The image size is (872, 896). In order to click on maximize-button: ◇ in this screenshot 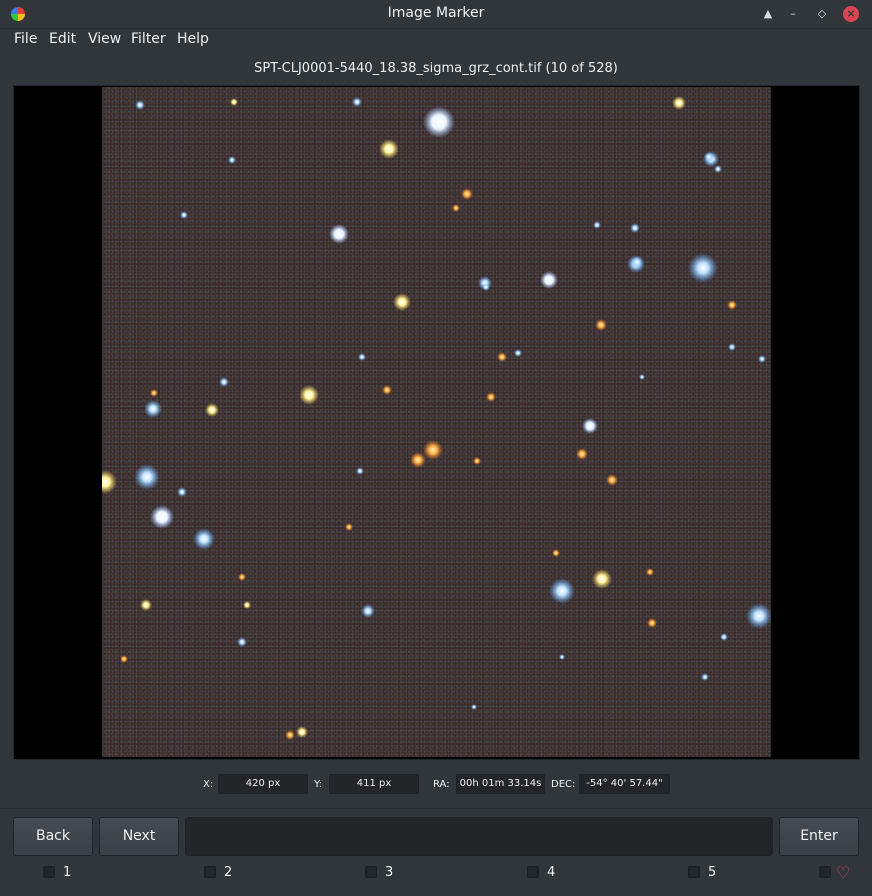, I will do `click(822, 14)`.